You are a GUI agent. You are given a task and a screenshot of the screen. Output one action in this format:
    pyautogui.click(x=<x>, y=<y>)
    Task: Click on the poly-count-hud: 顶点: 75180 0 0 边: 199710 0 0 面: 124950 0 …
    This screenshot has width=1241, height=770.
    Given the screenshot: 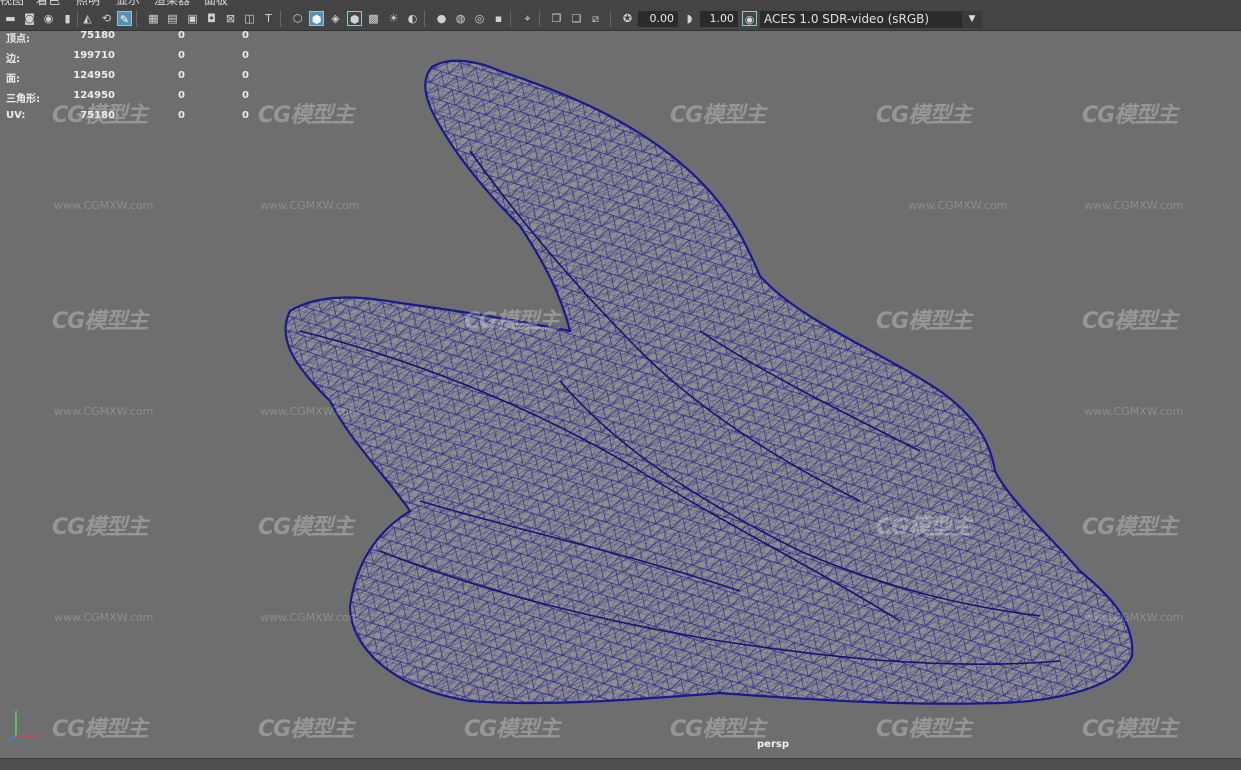 What is the action you would take?
    pyautogui.click(x=130, y=80)
    